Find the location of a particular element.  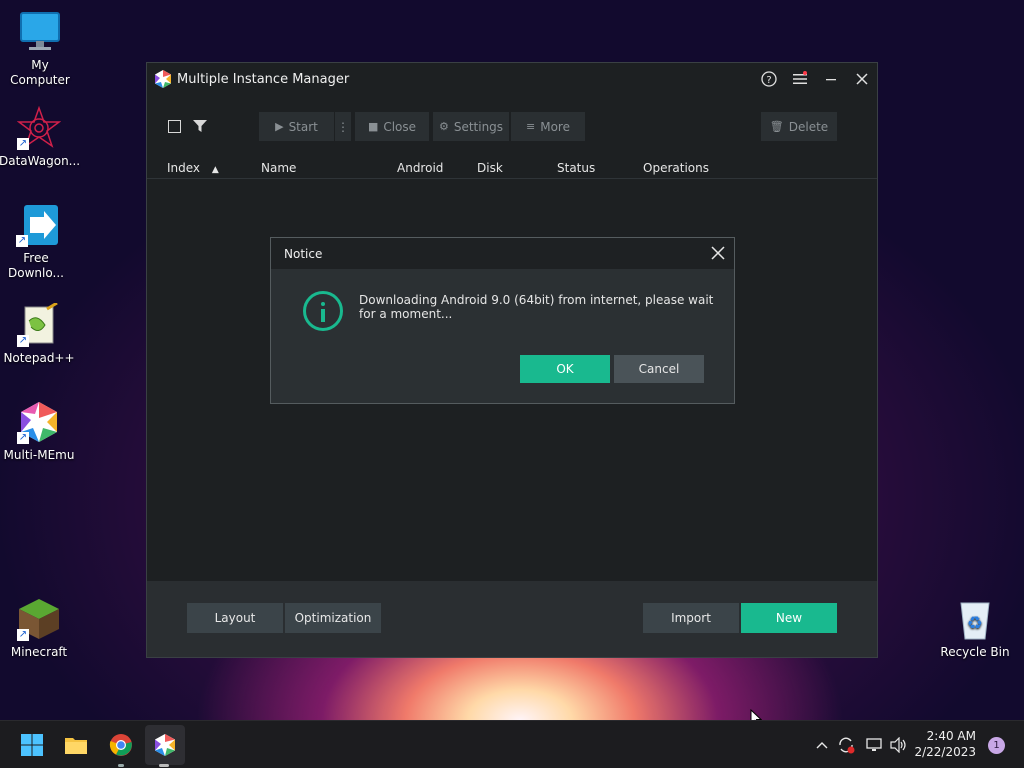

settings-button: ⚙ Settings is located at coordinates (471, 126).